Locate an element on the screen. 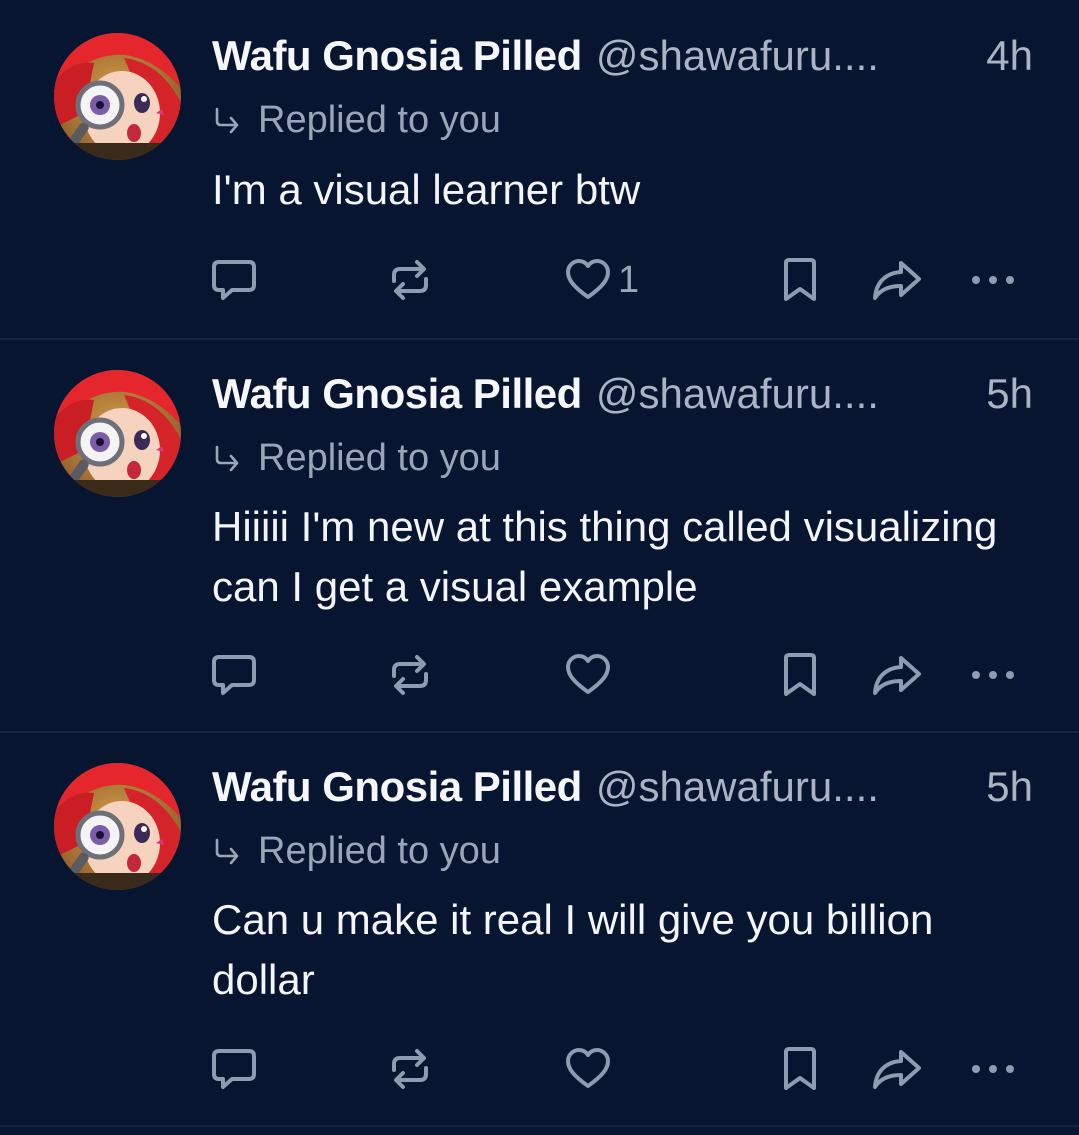 The height and width of the screenshot is (1135, 1079). like-count: 1 is located at coordinates (629, 279).